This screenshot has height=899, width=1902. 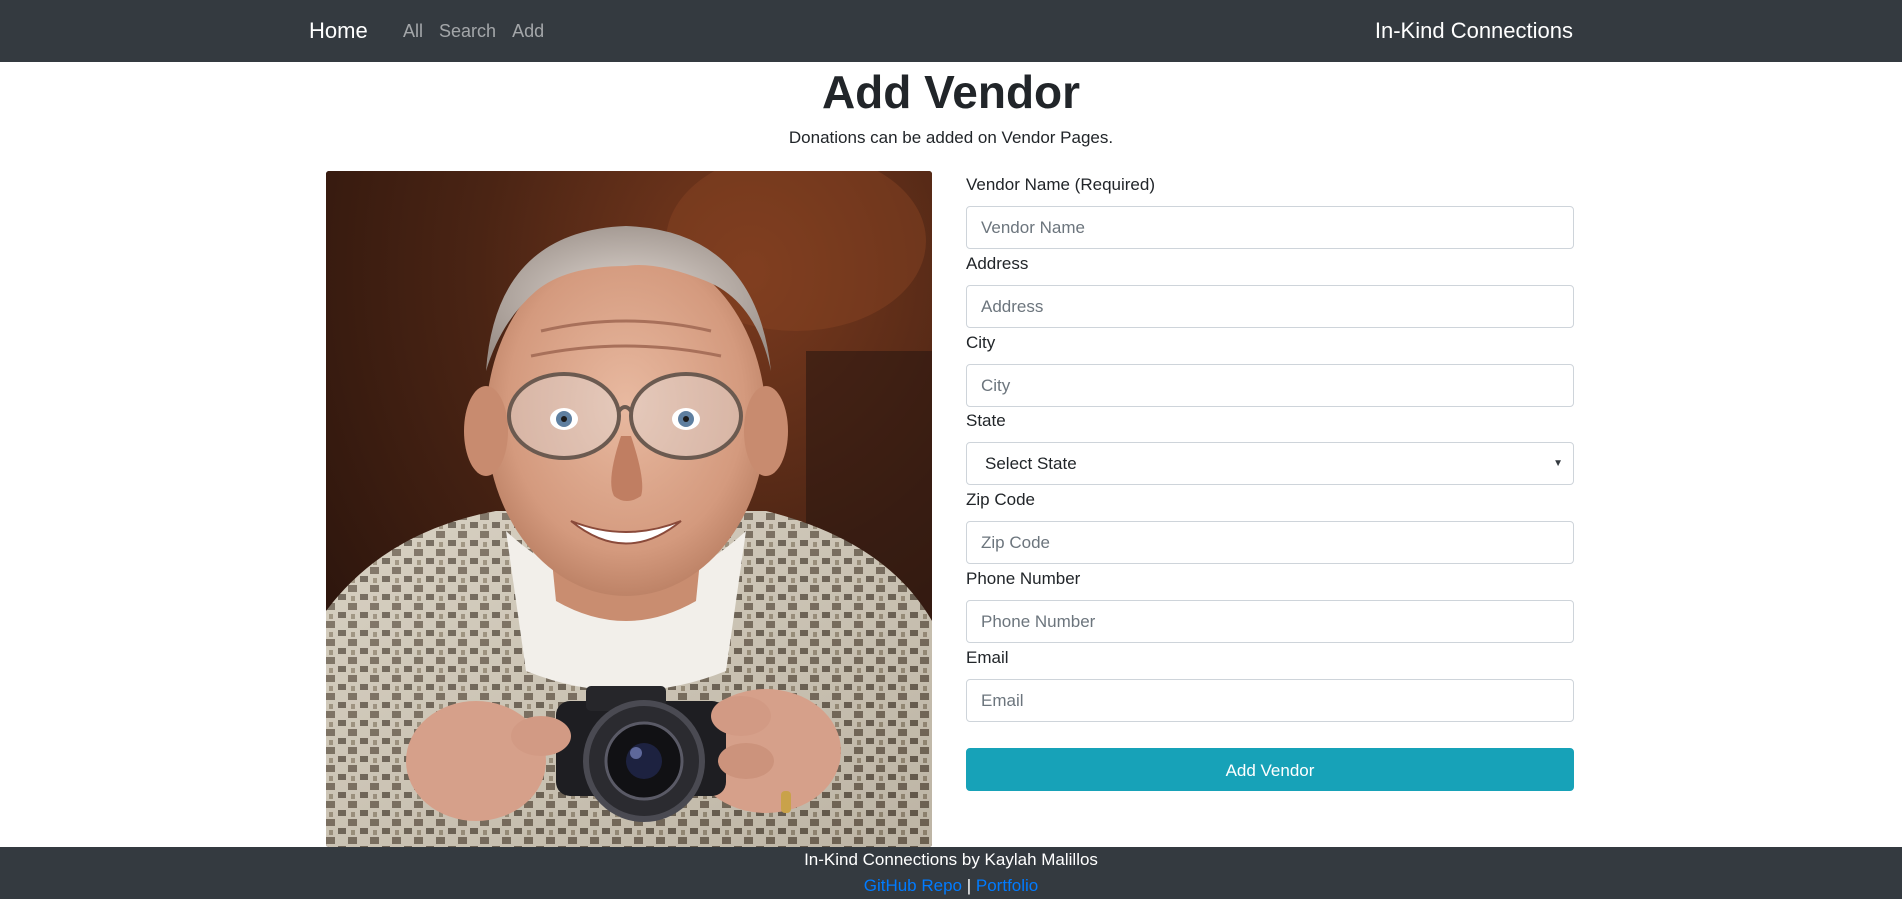 I want to click on chevron-down-icon: ▼, so click(x=1558, y=463).